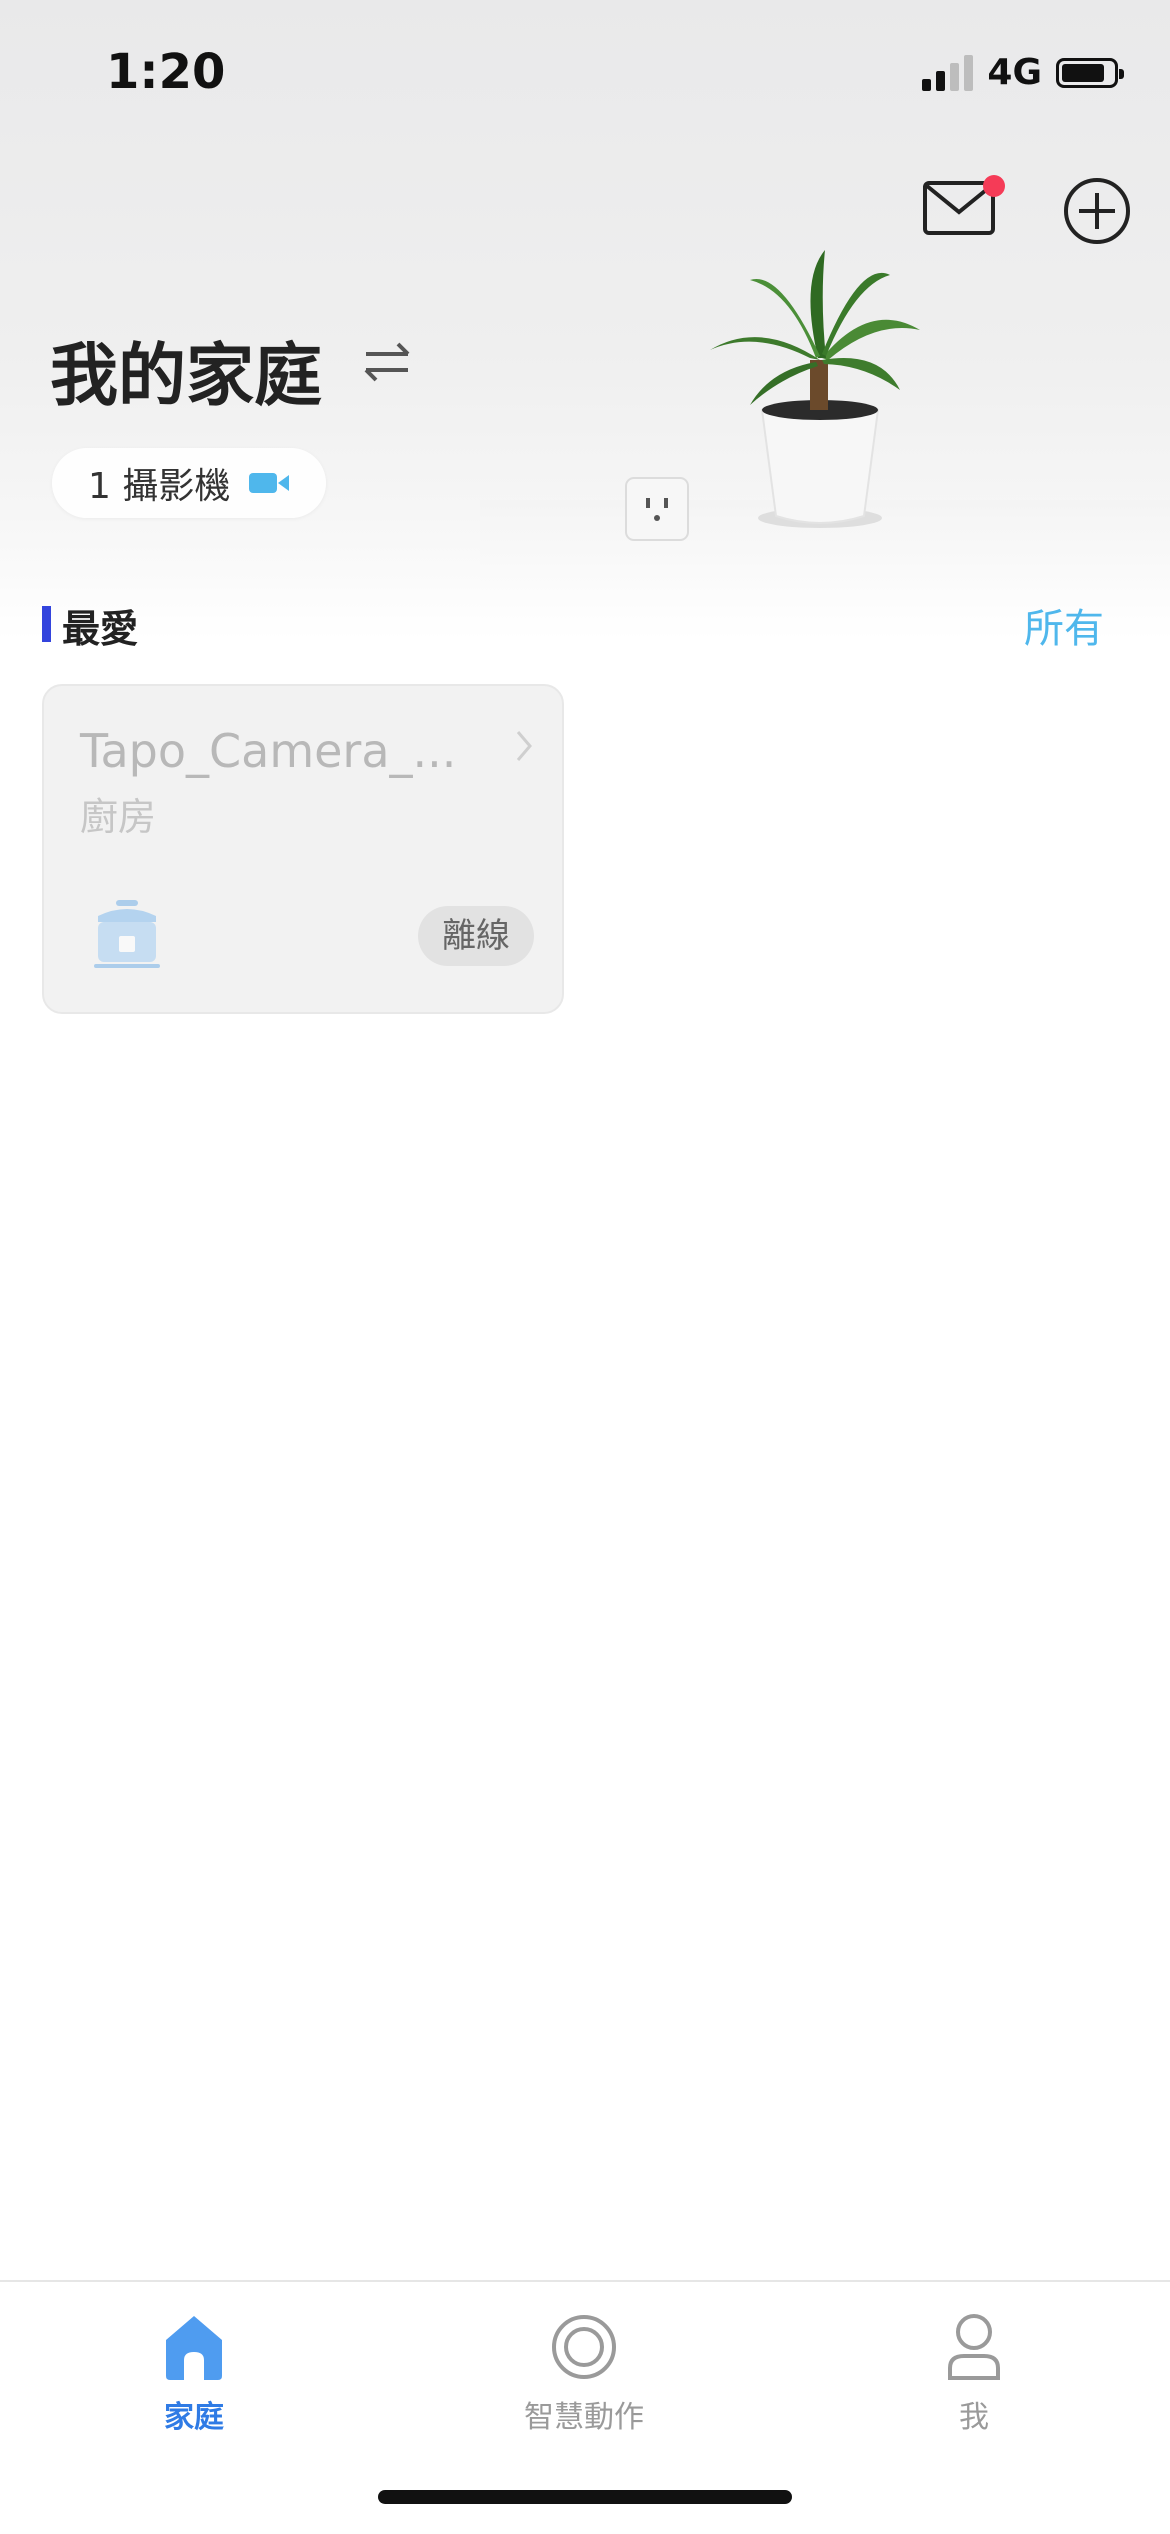 This screenshot has width=1170, height=2534. Describe the element at coordinates (1097, 211) in the screenshot. I see `add-device-icon` at that location.